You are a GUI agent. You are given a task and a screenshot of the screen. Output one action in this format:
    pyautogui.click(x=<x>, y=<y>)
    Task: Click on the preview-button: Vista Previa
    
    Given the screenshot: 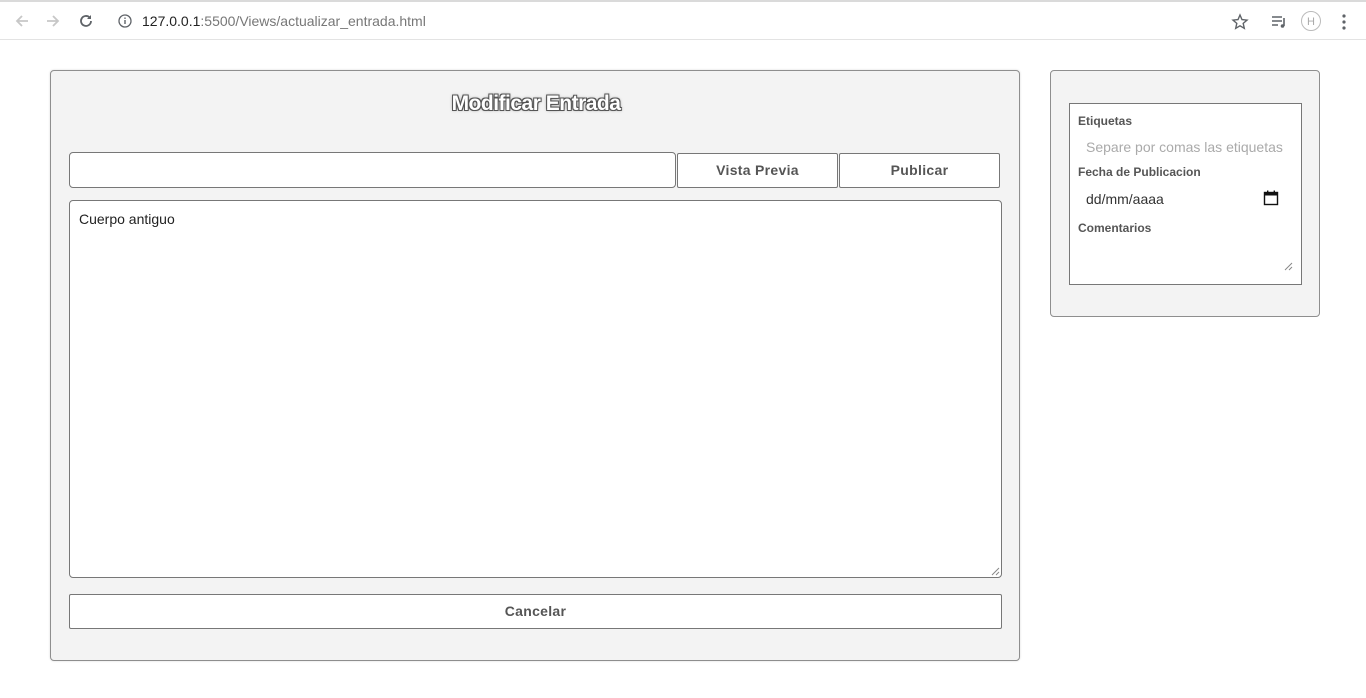 What is the action you would take?
    pyautogui.click(x=757, y=170)
    